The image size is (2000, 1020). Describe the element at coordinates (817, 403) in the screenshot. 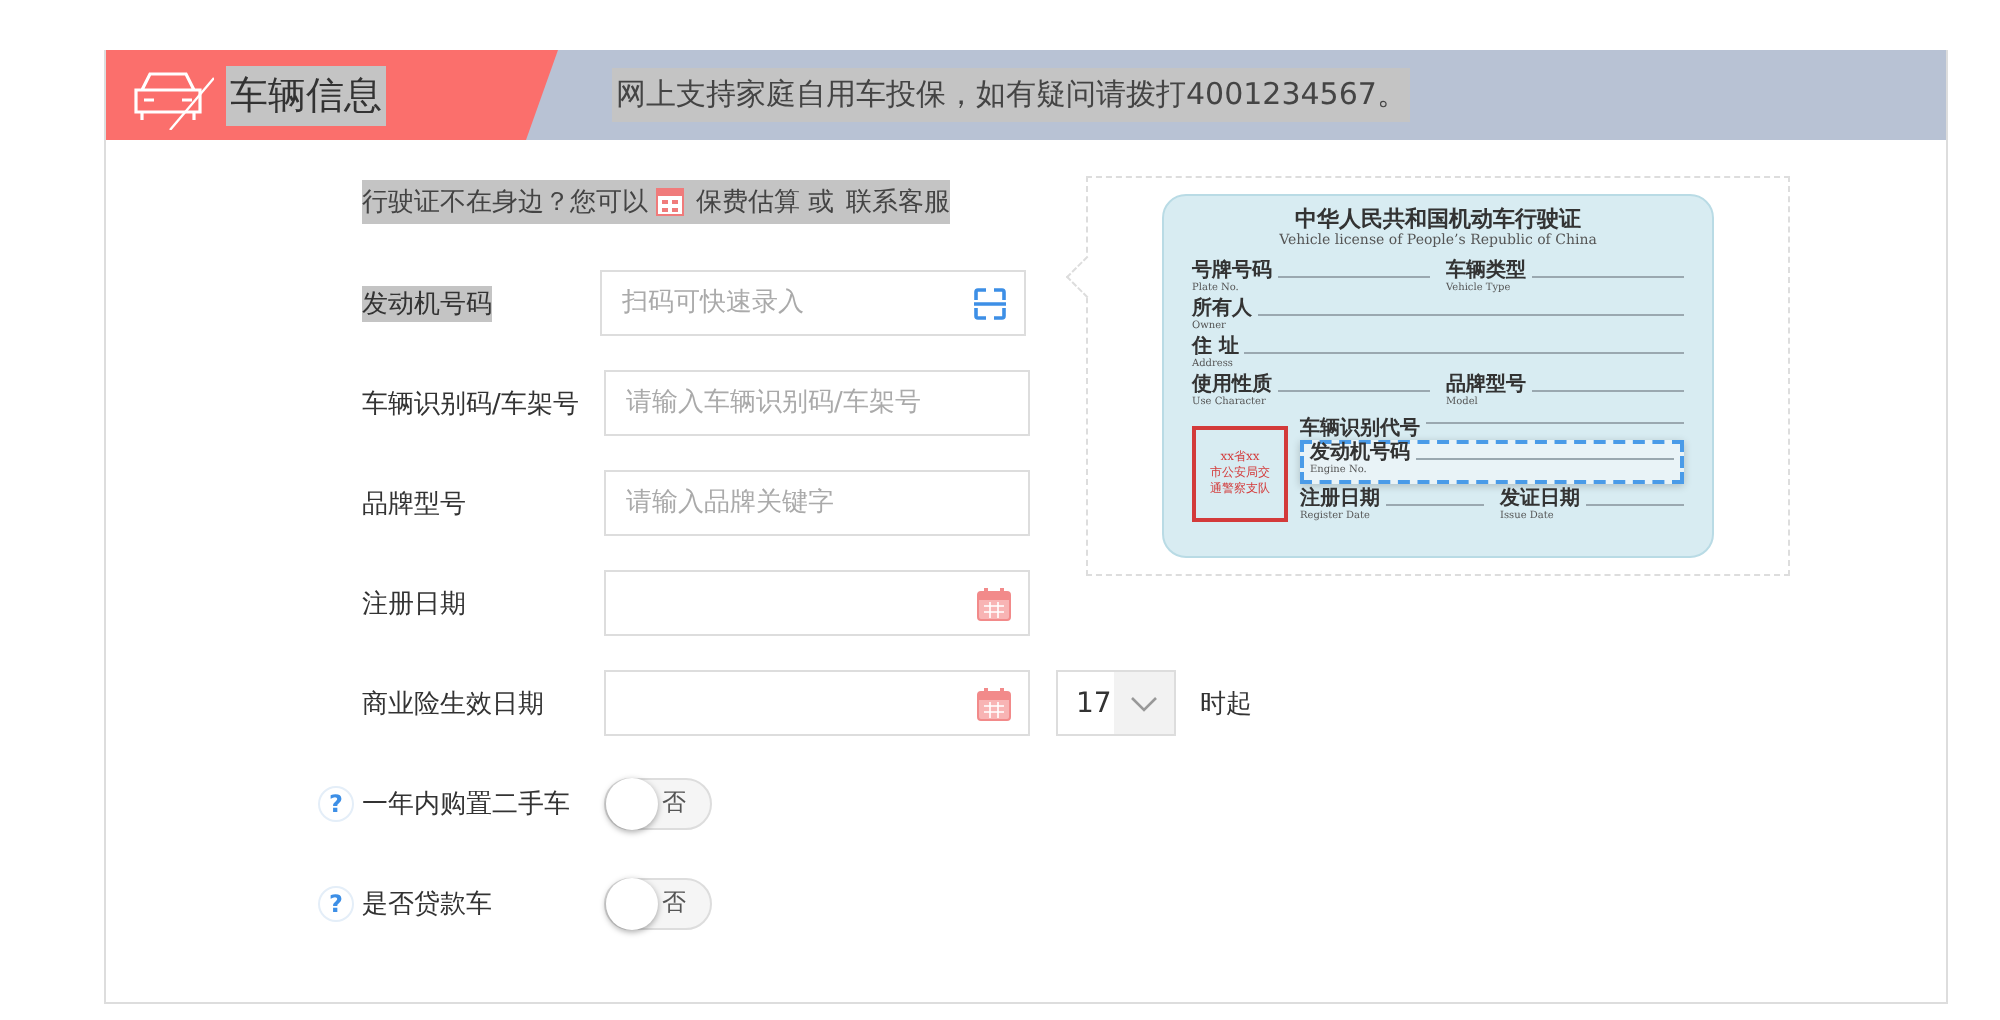

I see `text-field: 请输入车辆识别码/车架号` at that location.